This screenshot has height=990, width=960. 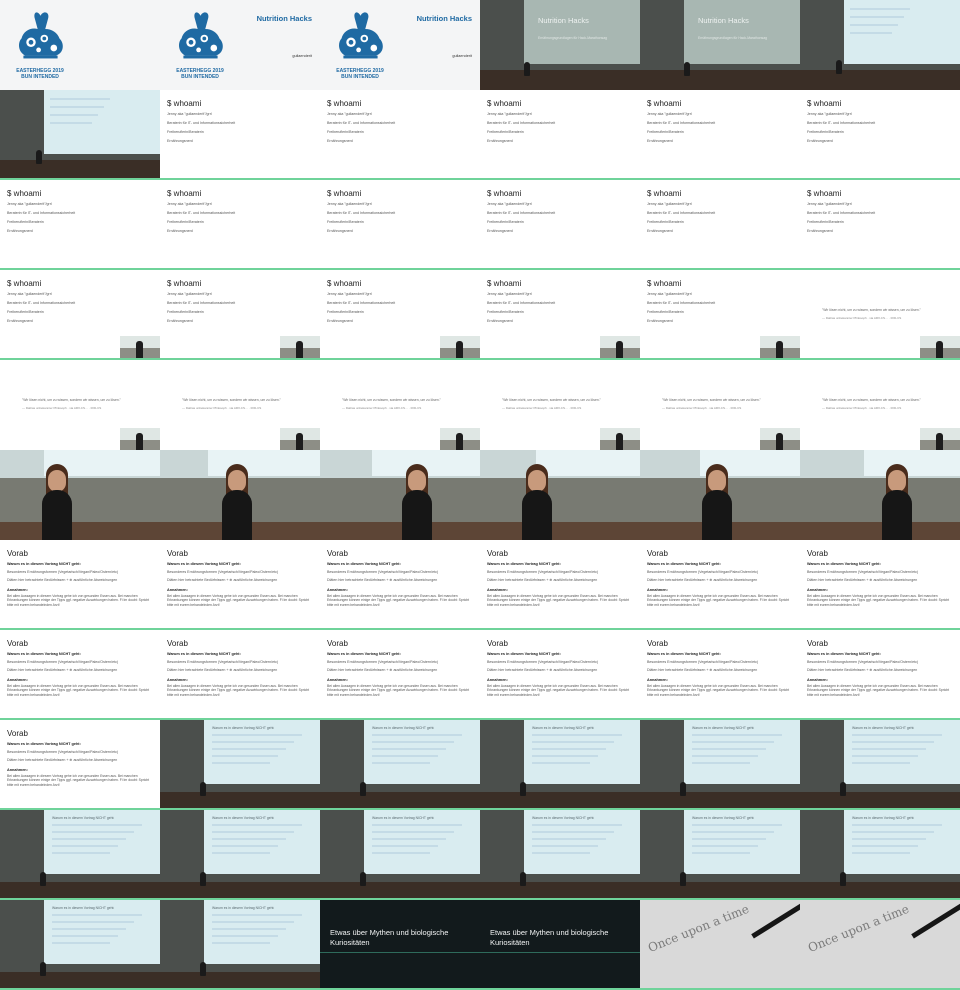 What do you see at coordinates (302, 56) in the screenshot?
I see `speaker-handle: gullaenderit` at bounding box center [302, 56].